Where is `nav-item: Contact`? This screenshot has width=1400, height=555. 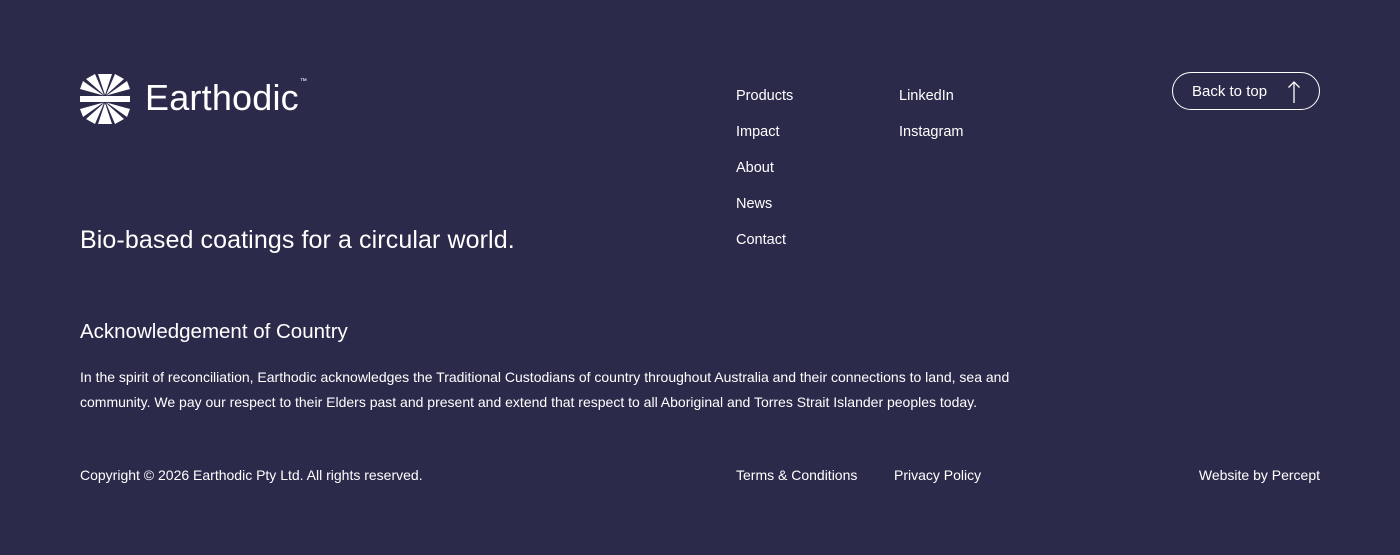 nav-item: Contact is located at coordinates (764, 248).